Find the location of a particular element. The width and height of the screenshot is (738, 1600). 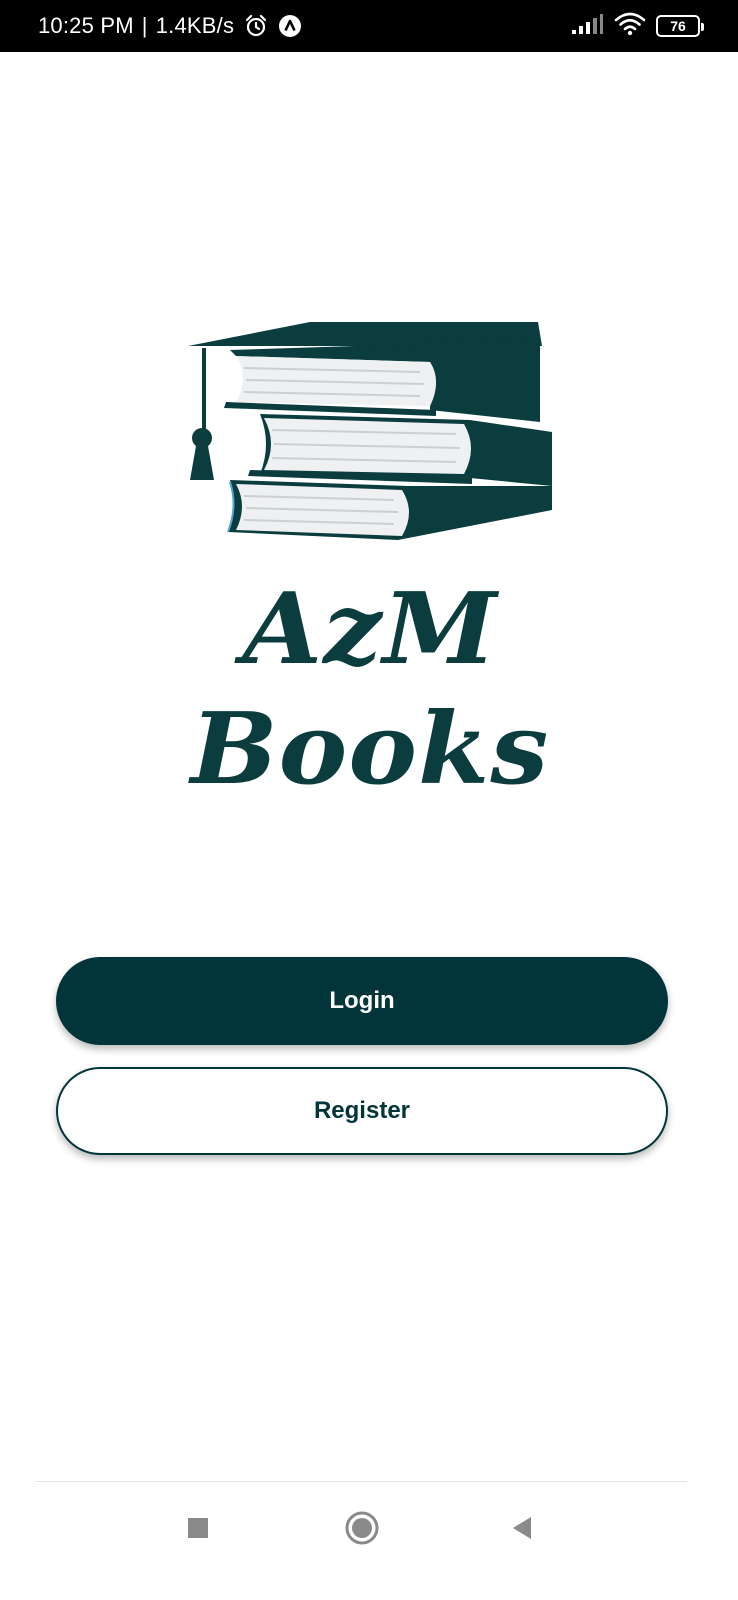

system-navigation-bar is located at coordinates (369, 1541).